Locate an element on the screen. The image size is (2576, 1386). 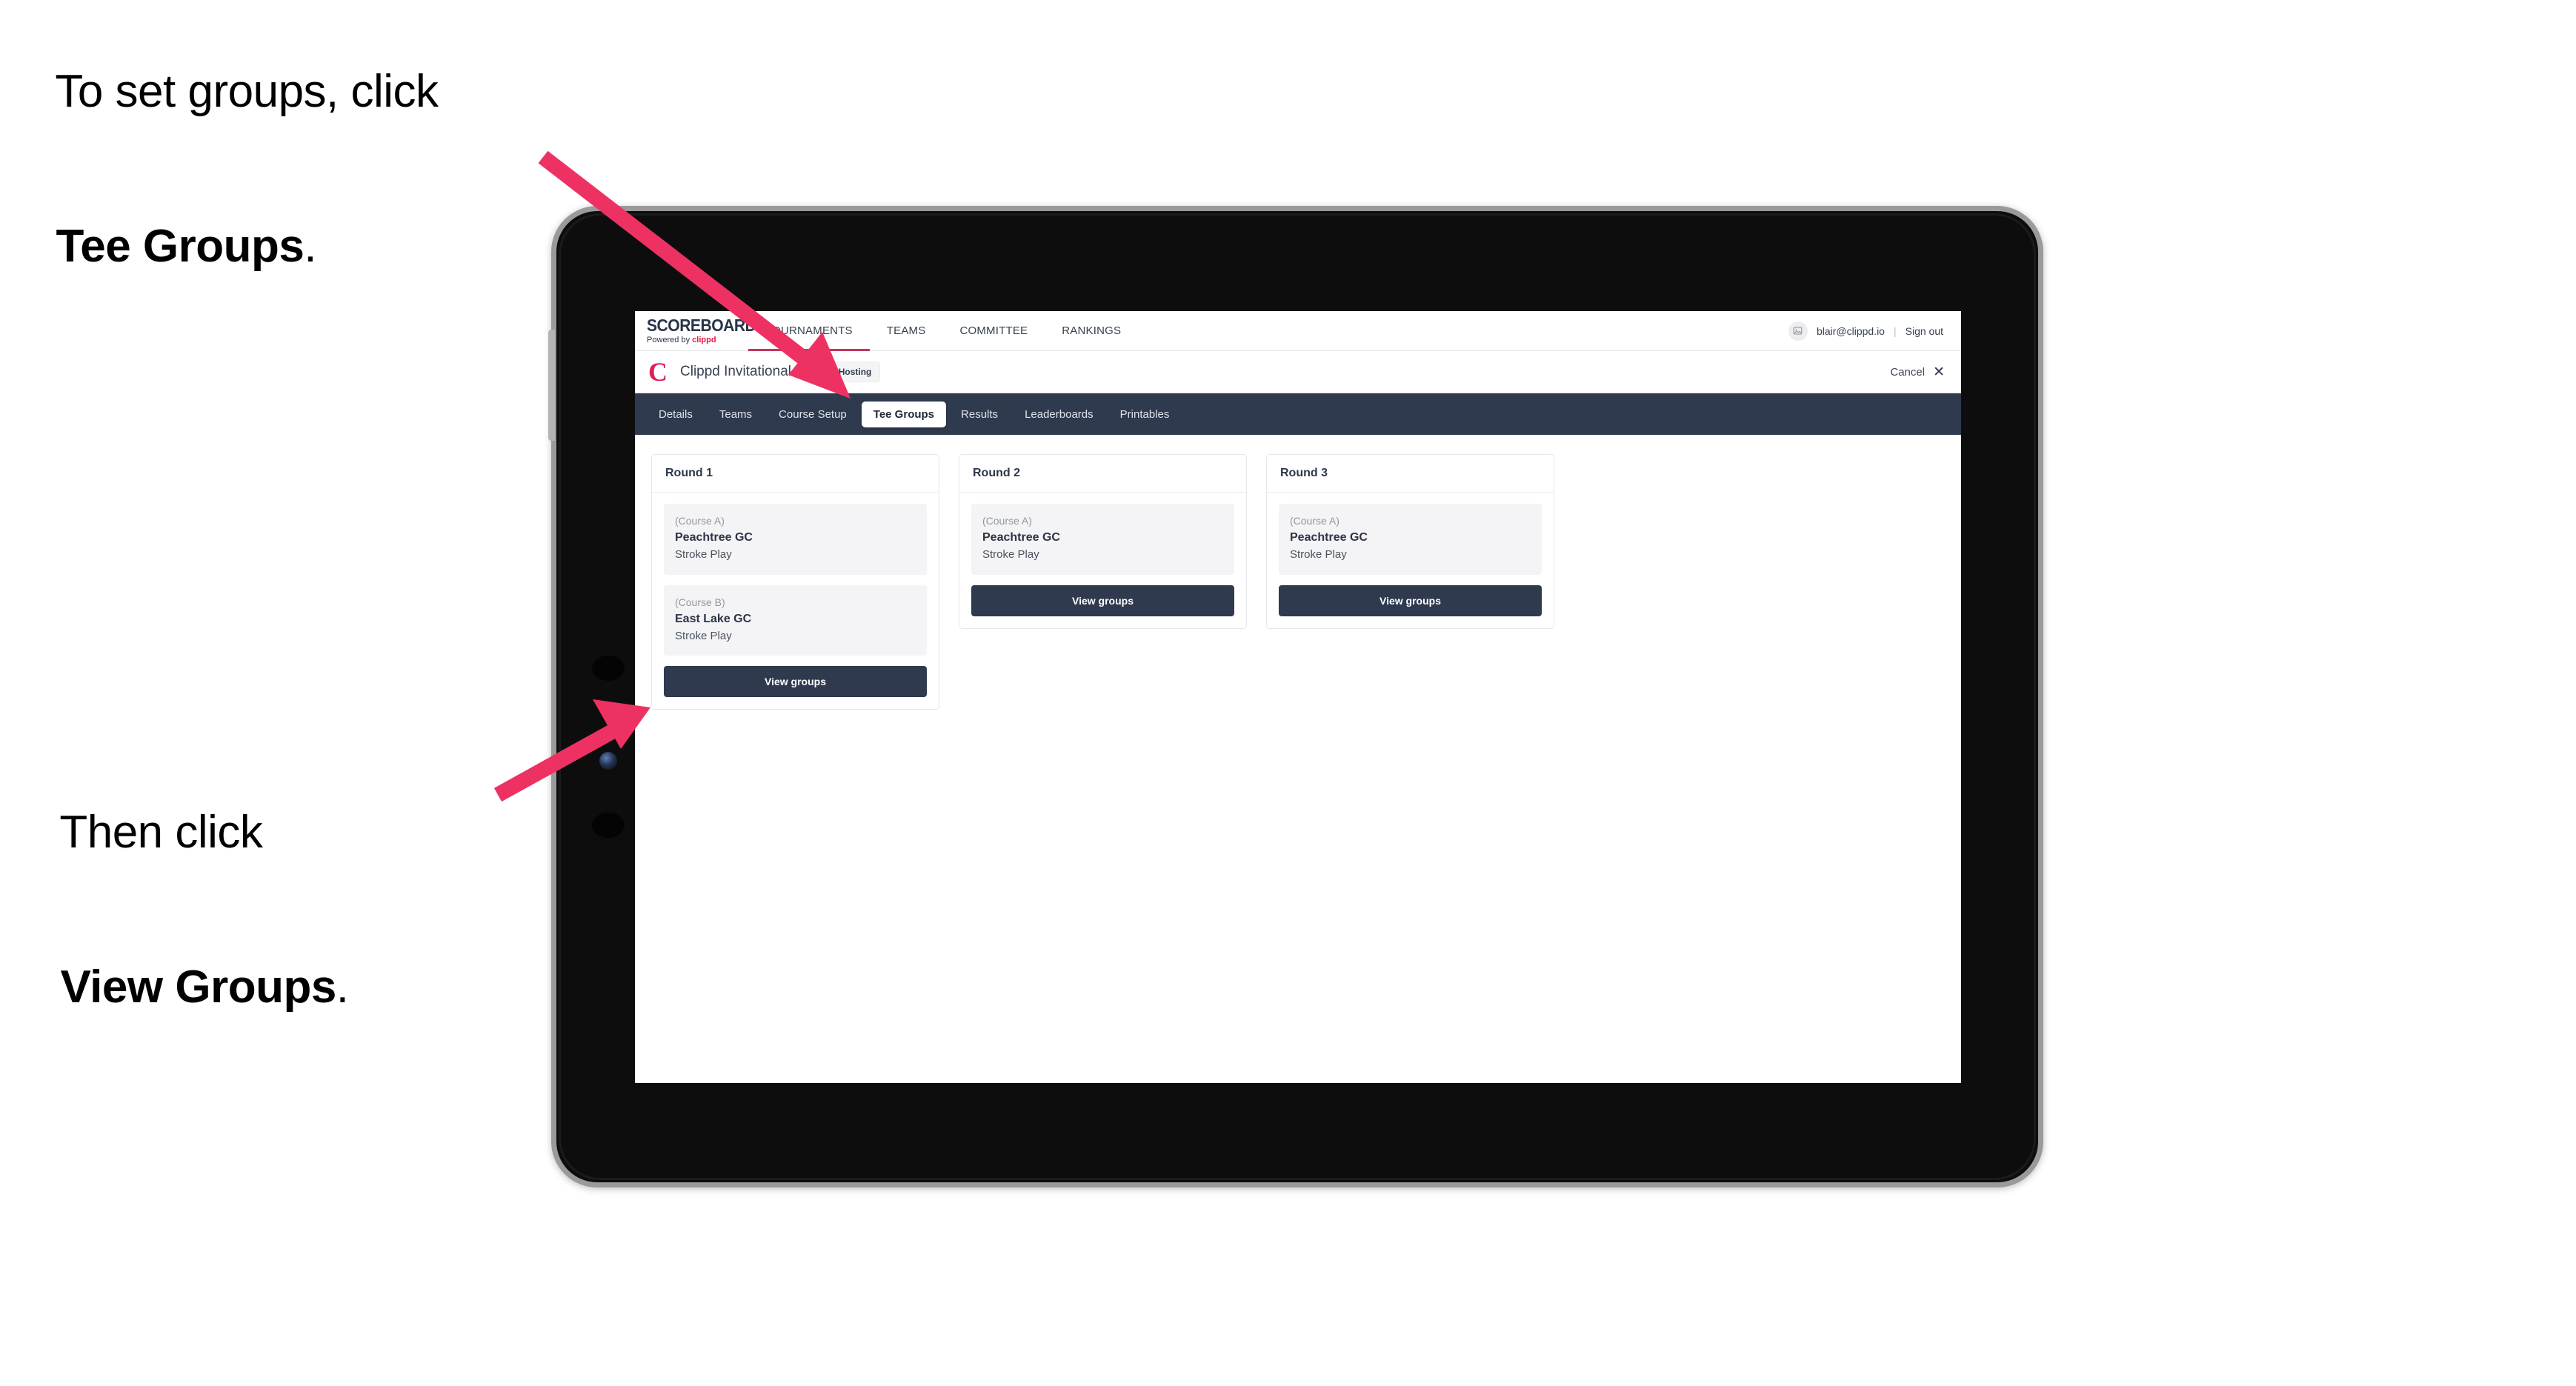
user-account-area: blair@clippd.io | Sign out is located at coordinates (1875, 330).